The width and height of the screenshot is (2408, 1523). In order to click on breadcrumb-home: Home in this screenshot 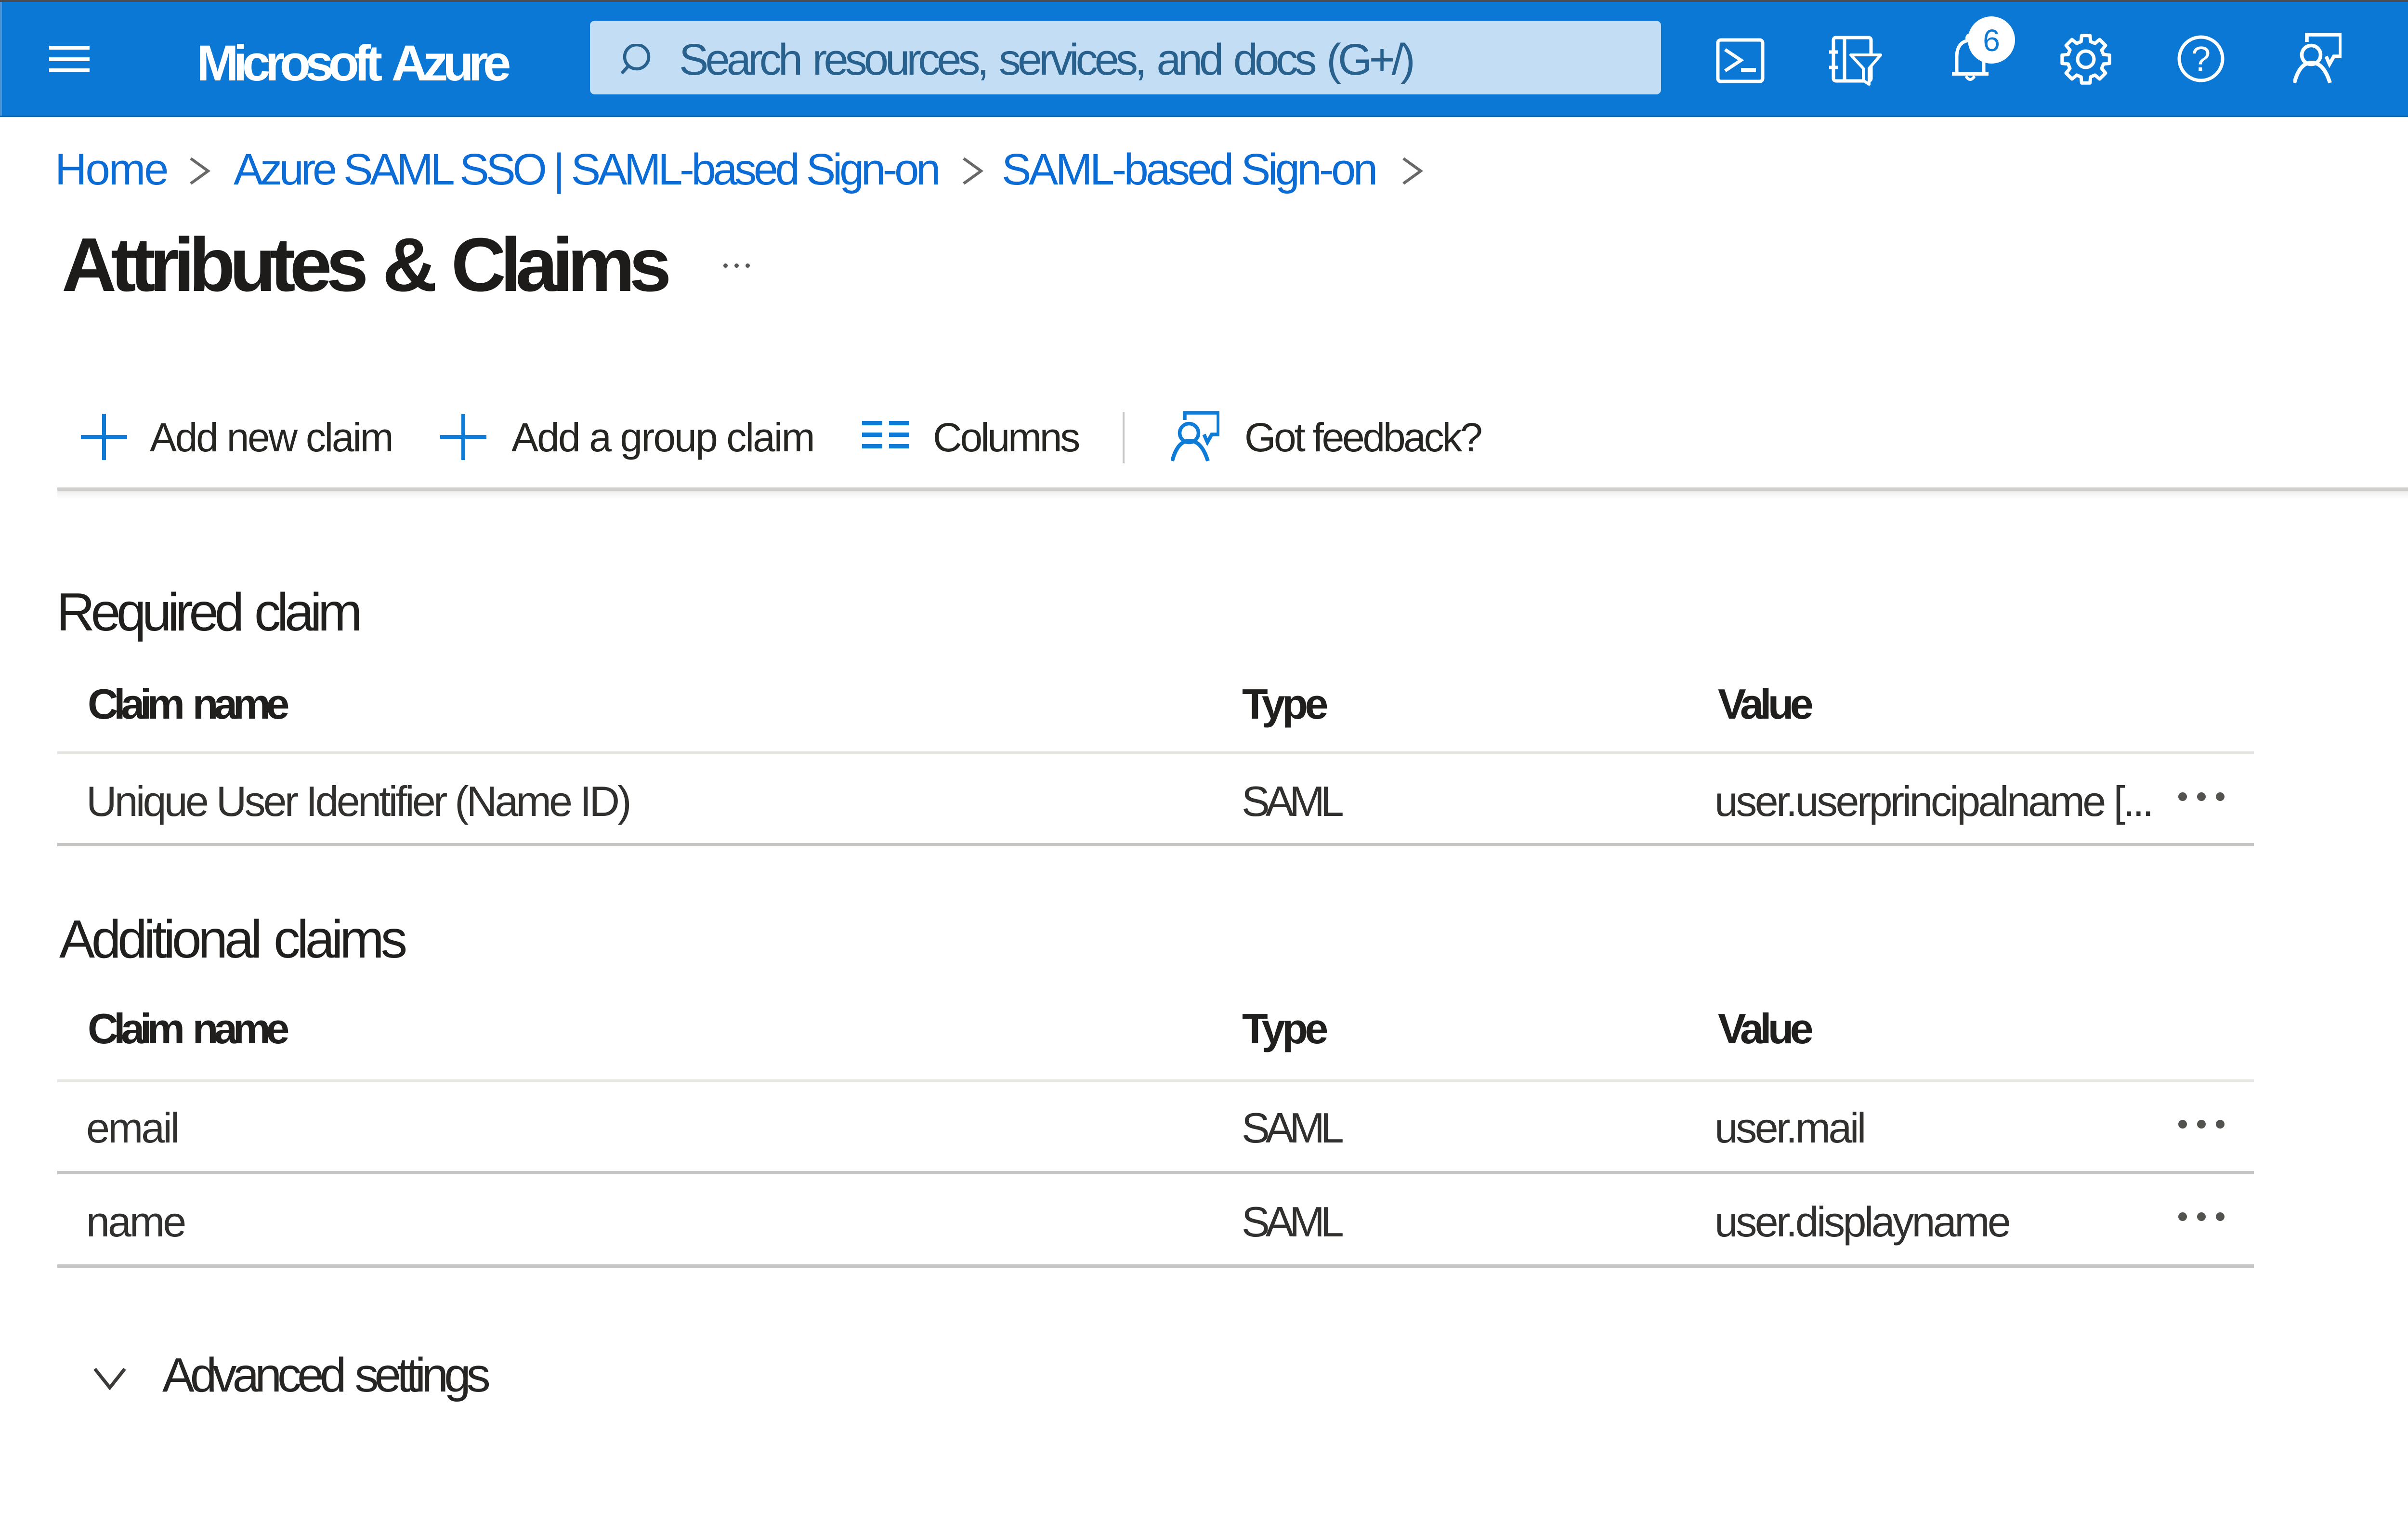, I will do `click(112, 169)`.